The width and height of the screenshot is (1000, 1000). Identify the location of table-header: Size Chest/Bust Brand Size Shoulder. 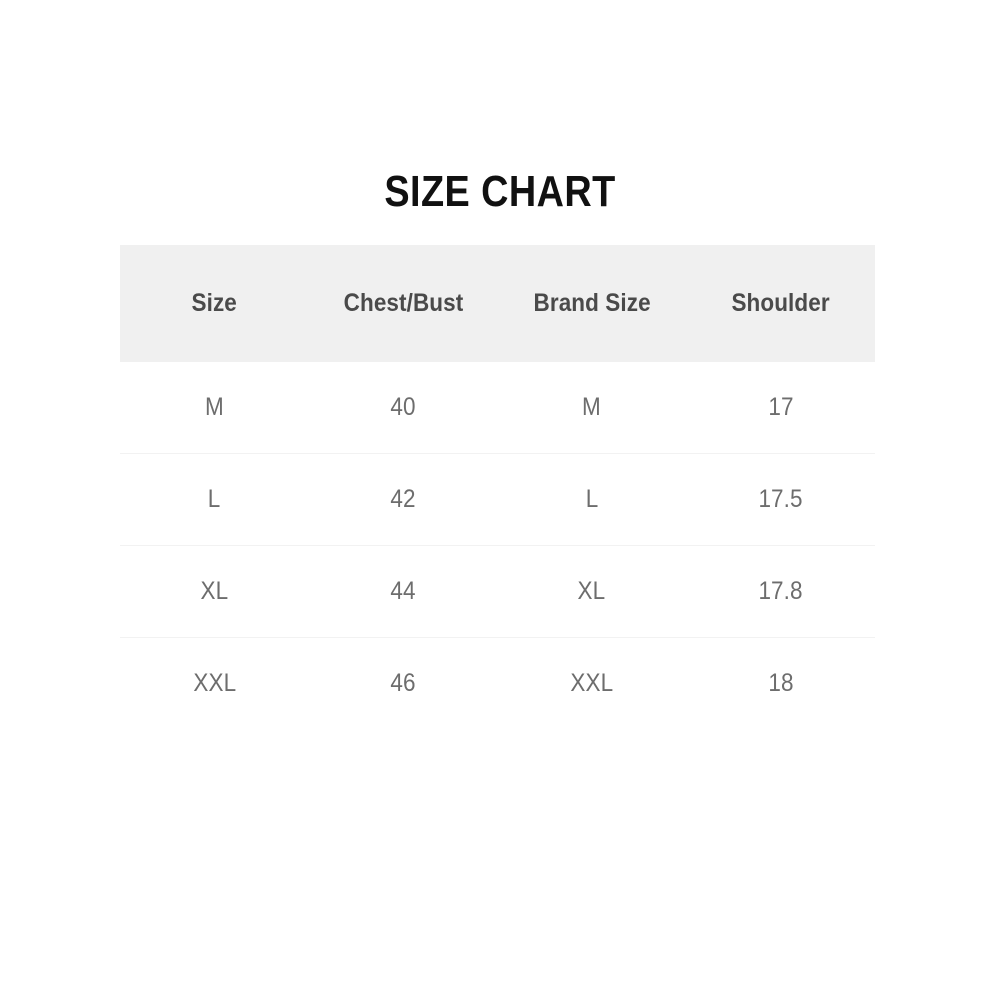
(497, 303).